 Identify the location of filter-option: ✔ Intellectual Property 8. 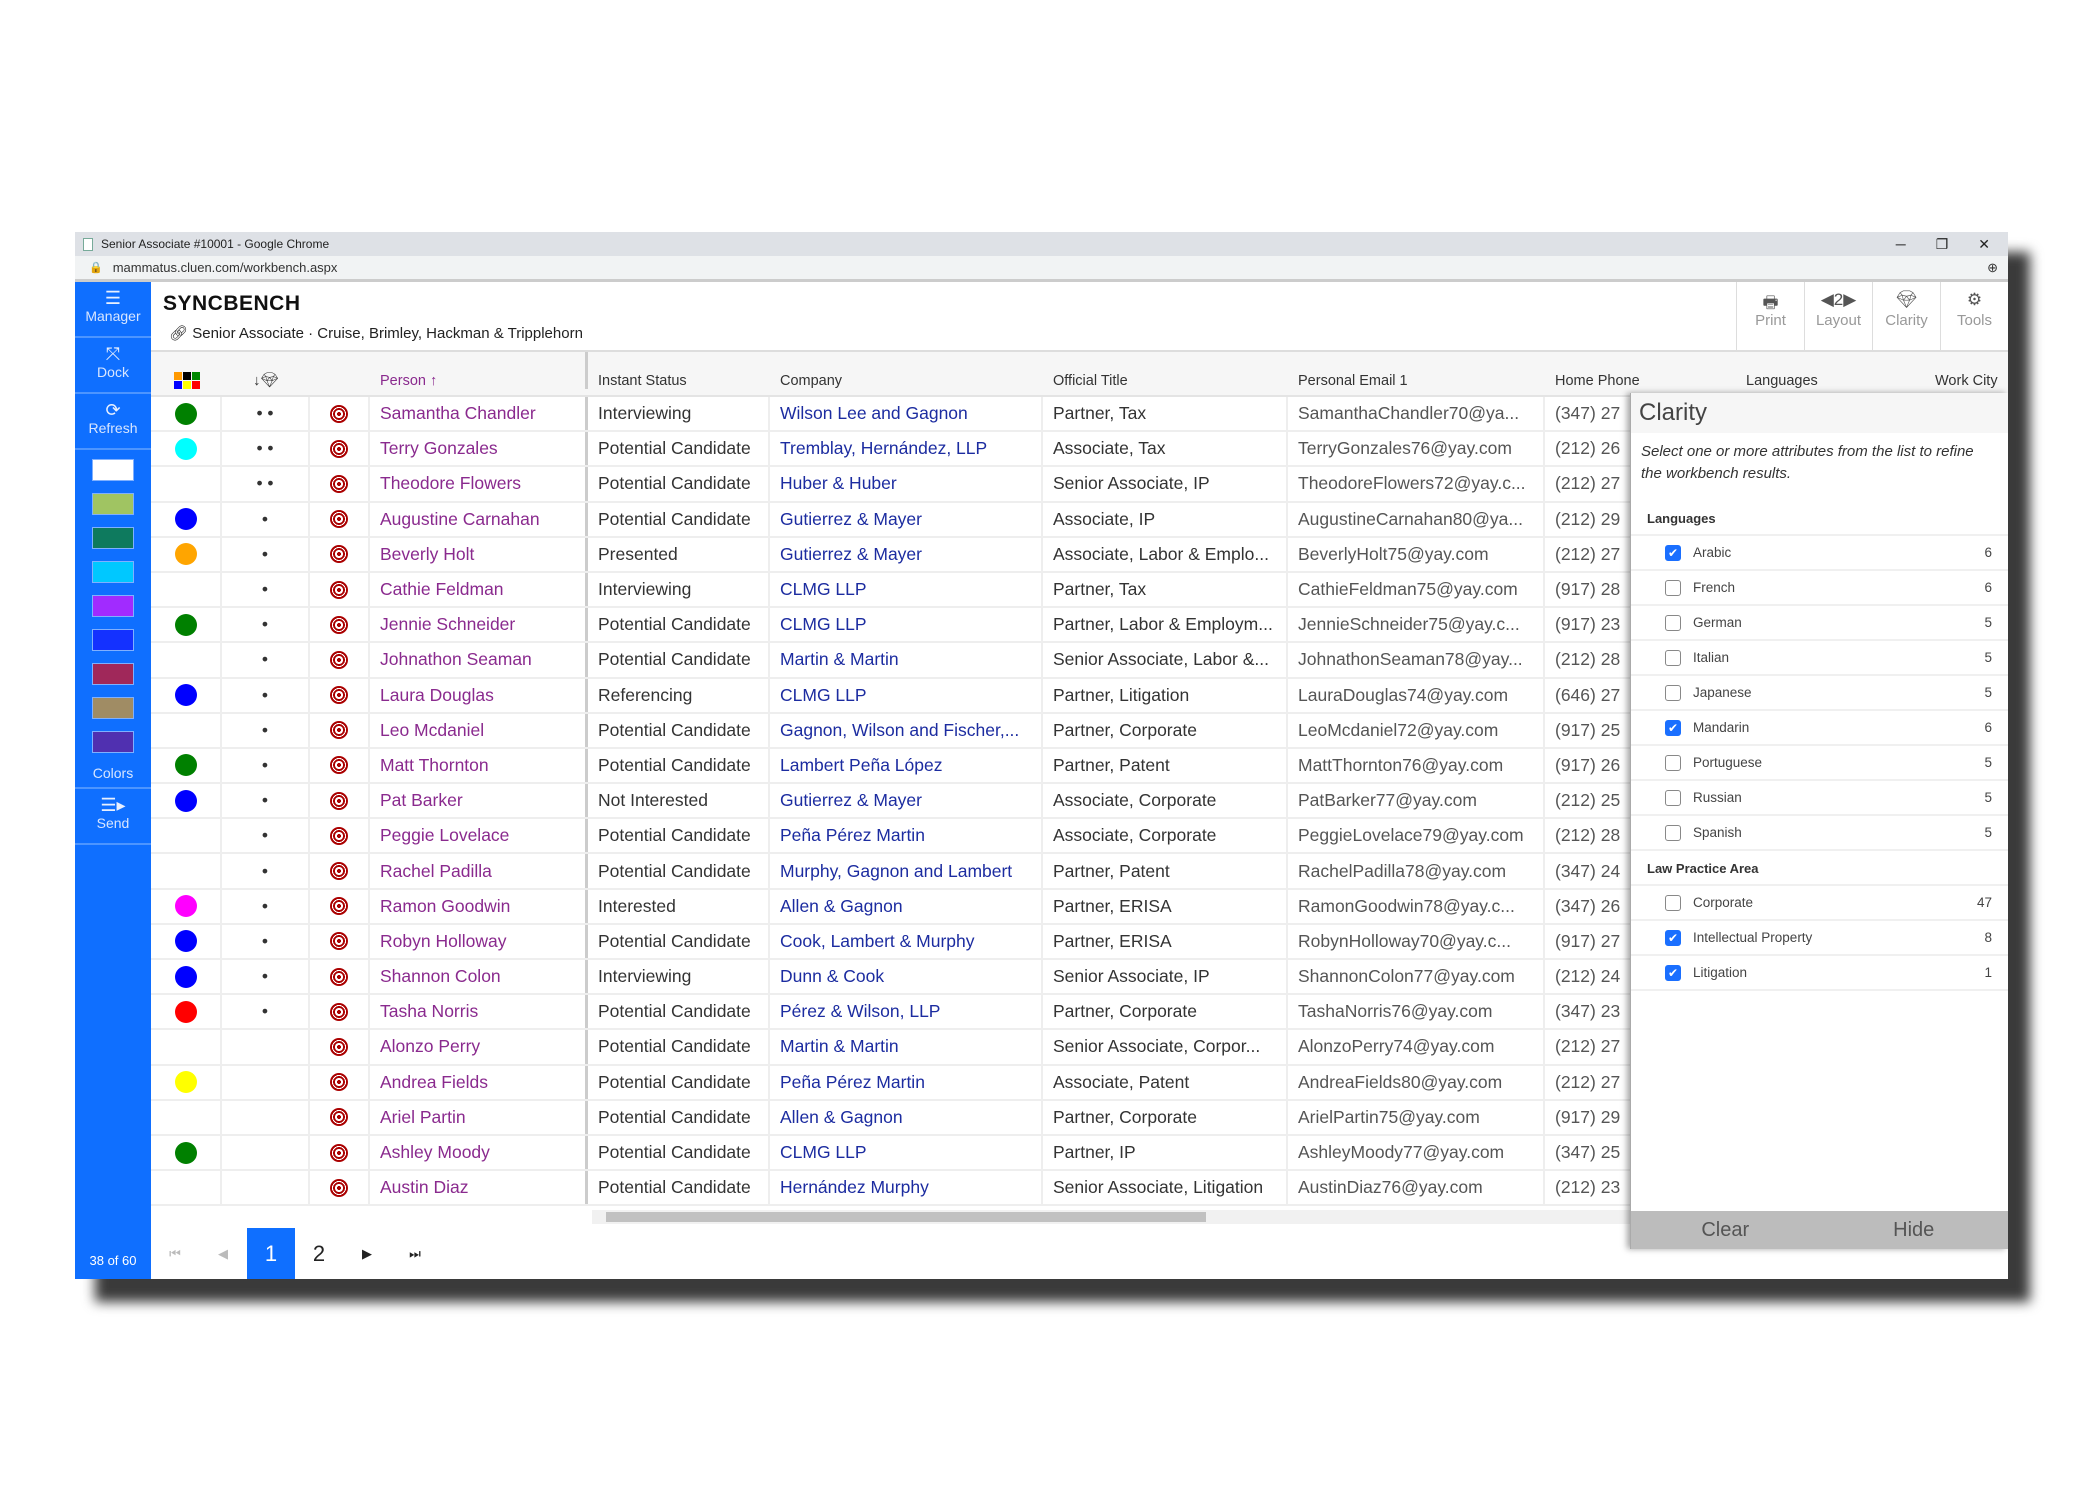
(1819, 938).